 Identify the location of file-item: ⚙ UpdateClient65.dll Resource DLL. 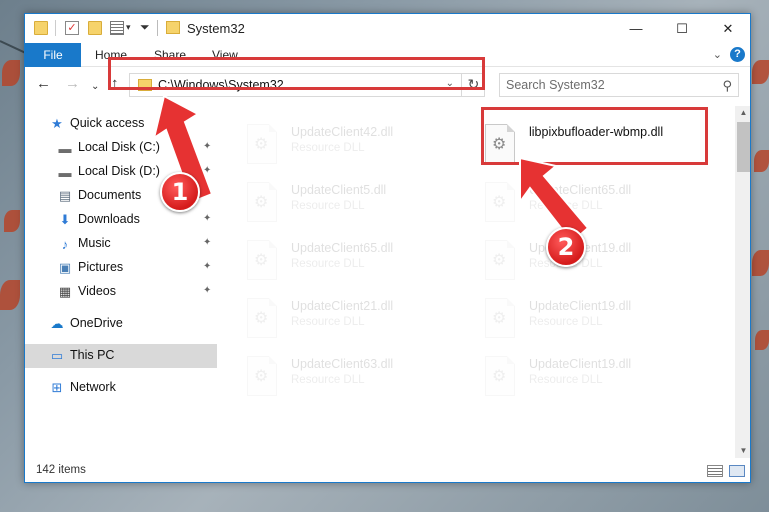
(336, 262).